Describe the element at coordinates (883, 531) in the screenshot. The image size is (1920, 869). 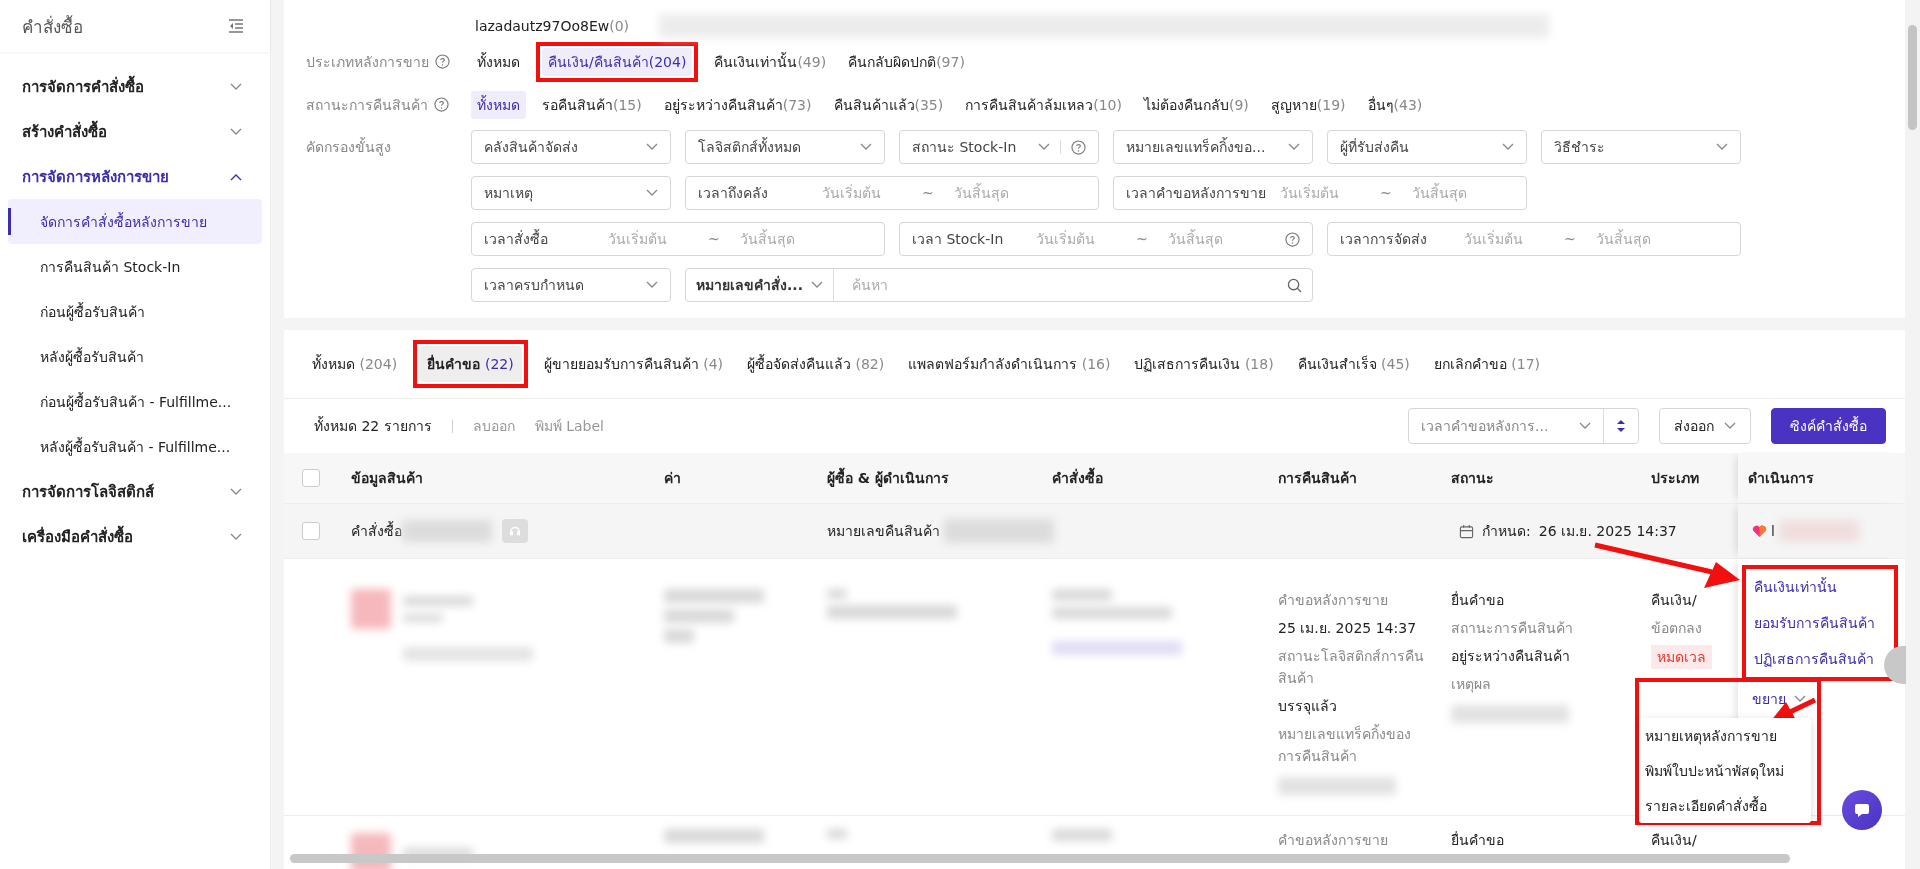
I see `return-number-label: หมายเลขคืนสินค้า` at that location.